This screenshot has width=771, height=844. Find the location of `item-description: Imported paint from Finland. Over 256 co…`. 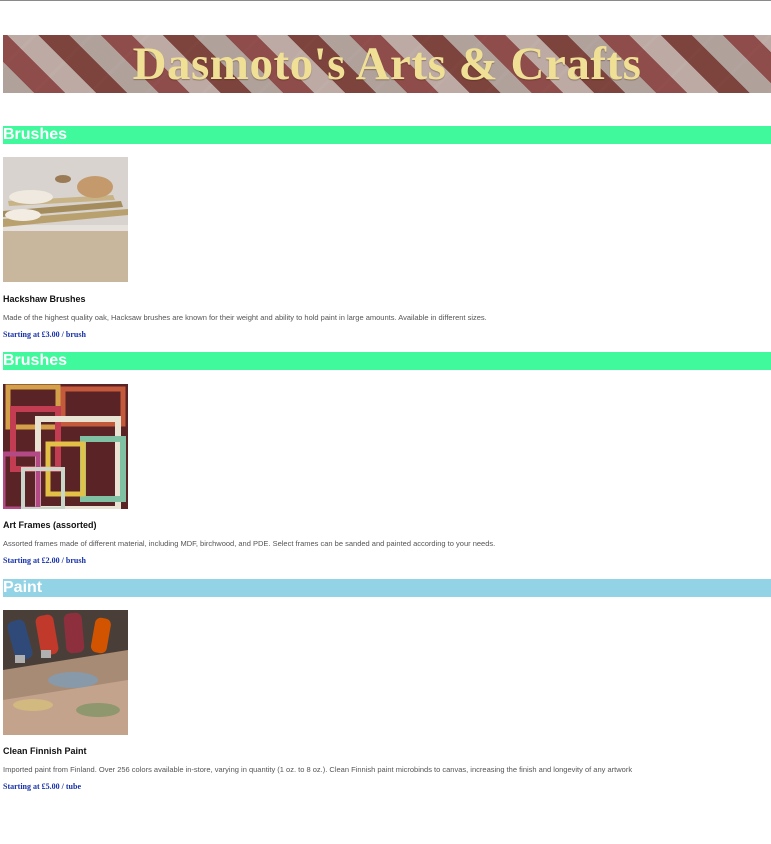

item-description: Imported paint from Finland. Over 256 co… is located at coordinates (318, 769).